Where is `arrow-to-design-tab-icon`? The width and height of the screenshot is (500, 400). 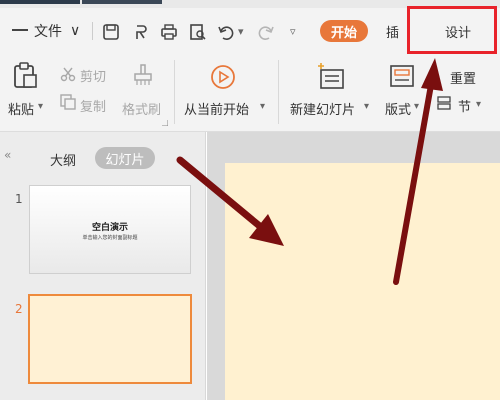 arrow-to-design-tab-icon is located at coordinates (418, 171).